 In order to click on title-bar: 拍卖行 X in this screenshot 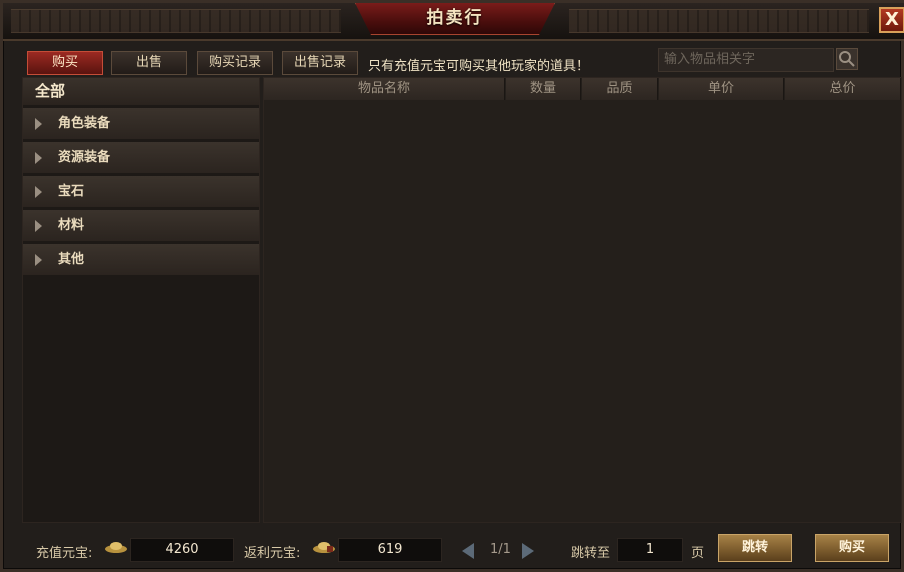, I will do `click(453, 22)`.